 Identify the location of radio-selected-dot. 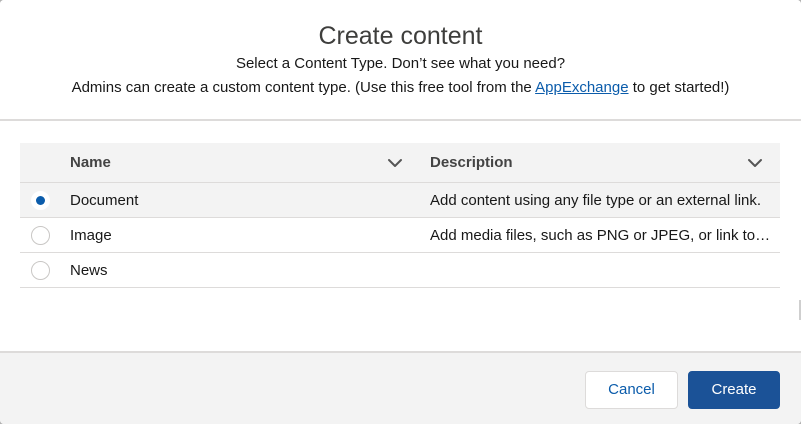
(40, 200).